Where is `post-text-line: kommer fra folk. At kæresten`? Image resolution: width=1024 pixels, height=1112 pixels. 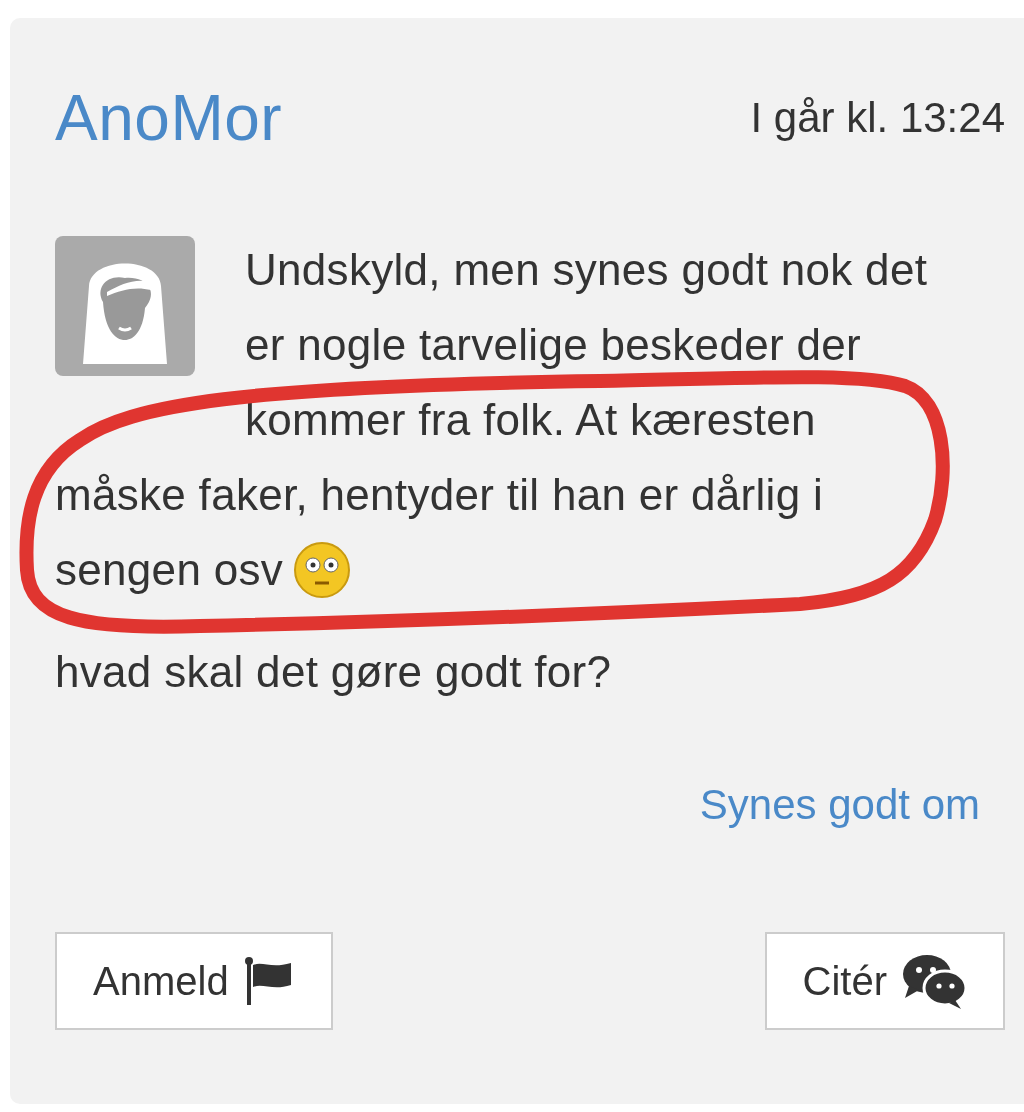 post-text-line: kommer fra folk. At kæresten is located at coordinates (530, 420).